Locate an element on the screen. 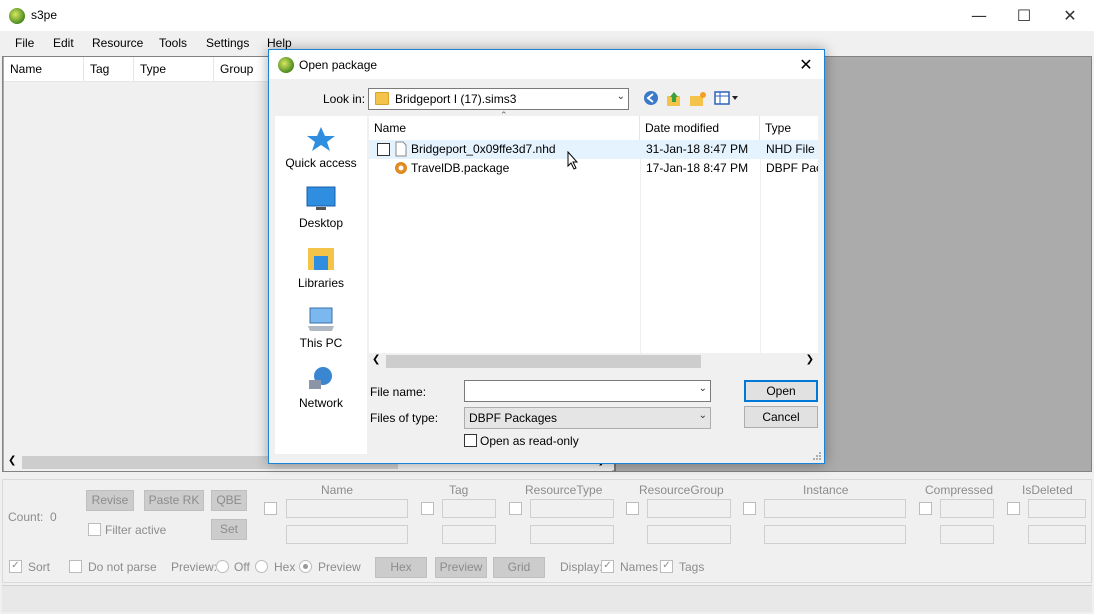  preview-preview-radio is located at coordinates (305, 566).